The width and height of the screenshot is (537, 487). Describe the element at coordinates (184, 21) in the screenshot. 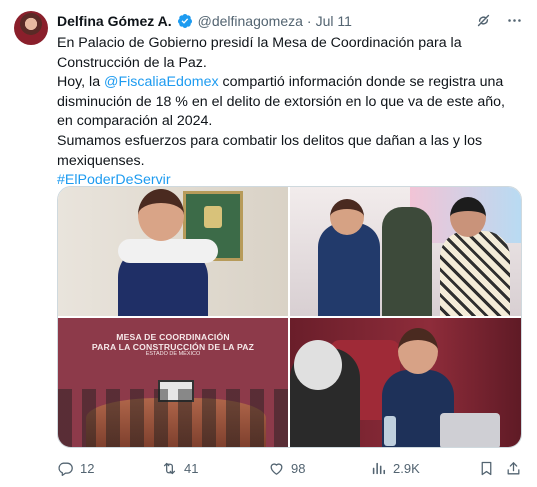

I see `verified-badge-icon` at that location.